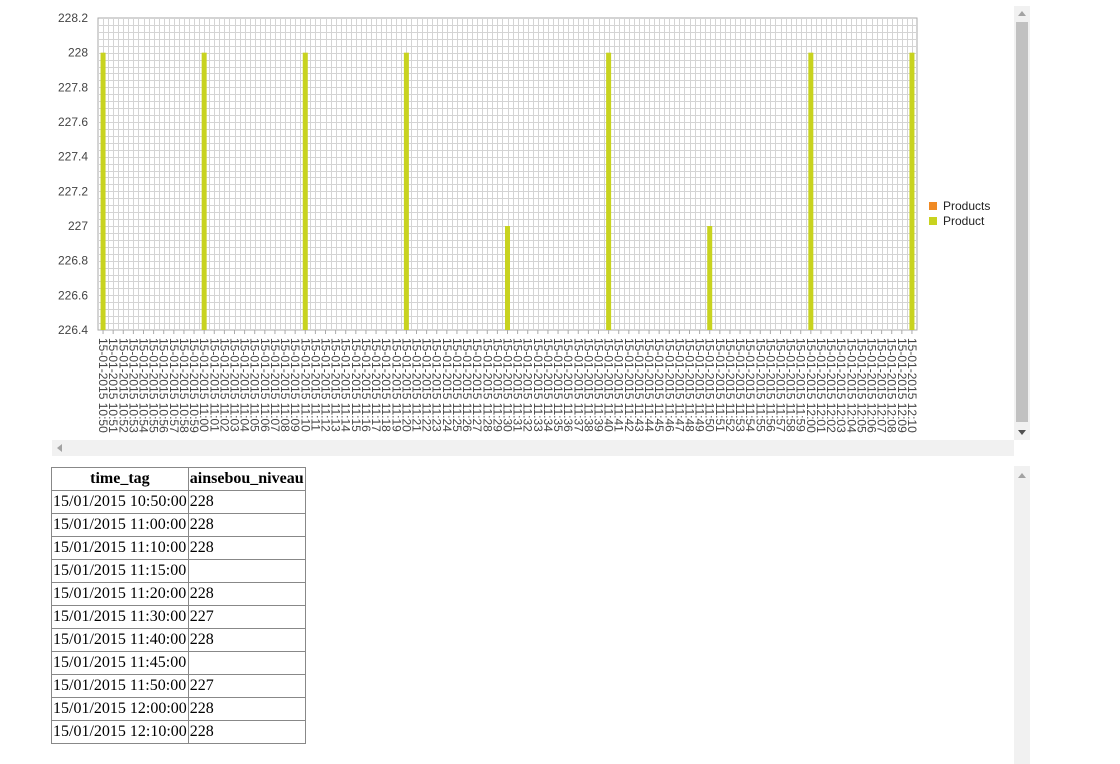 The height and width of the screenshot is (764, 1120). Describe the element at coordinates (964, 221) in the screenshot. I see `legend-entry: Product` at that location.